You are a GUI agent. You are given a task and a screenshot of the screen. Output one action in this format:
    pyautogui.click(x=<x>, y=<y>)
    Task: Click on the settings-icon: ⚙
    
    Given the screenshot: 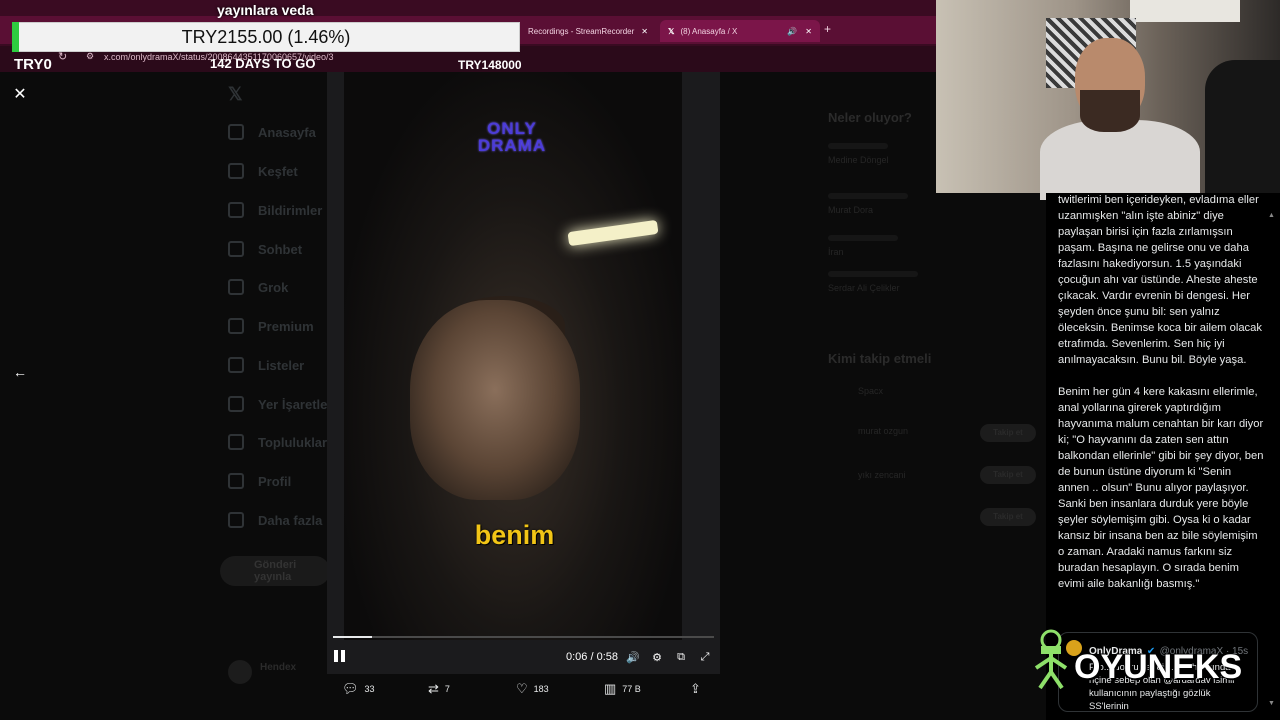 What is the action you would take?
    pyautogui.click(x=657, y=657)
    